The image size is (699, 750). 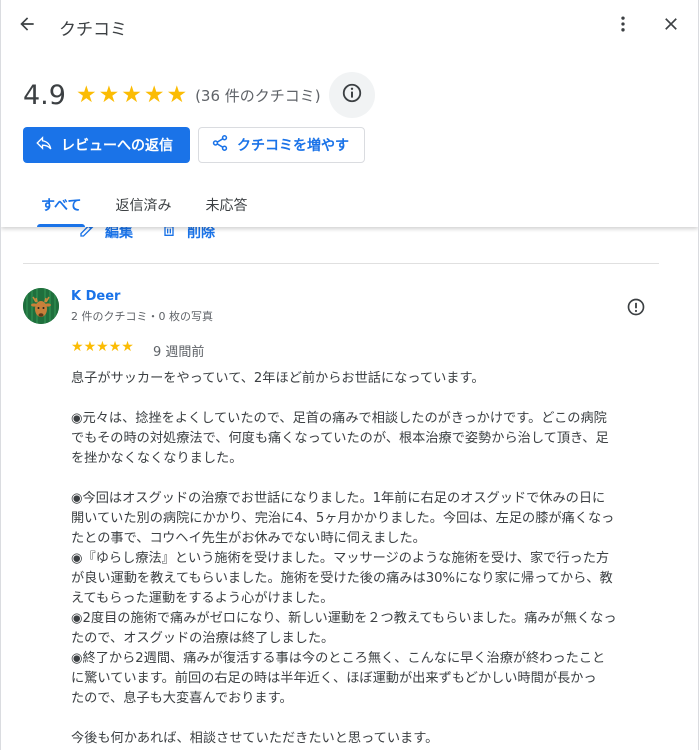 I want to click on get-more-reviews-button: クチコミを増やす, so click(x=281, y=145).